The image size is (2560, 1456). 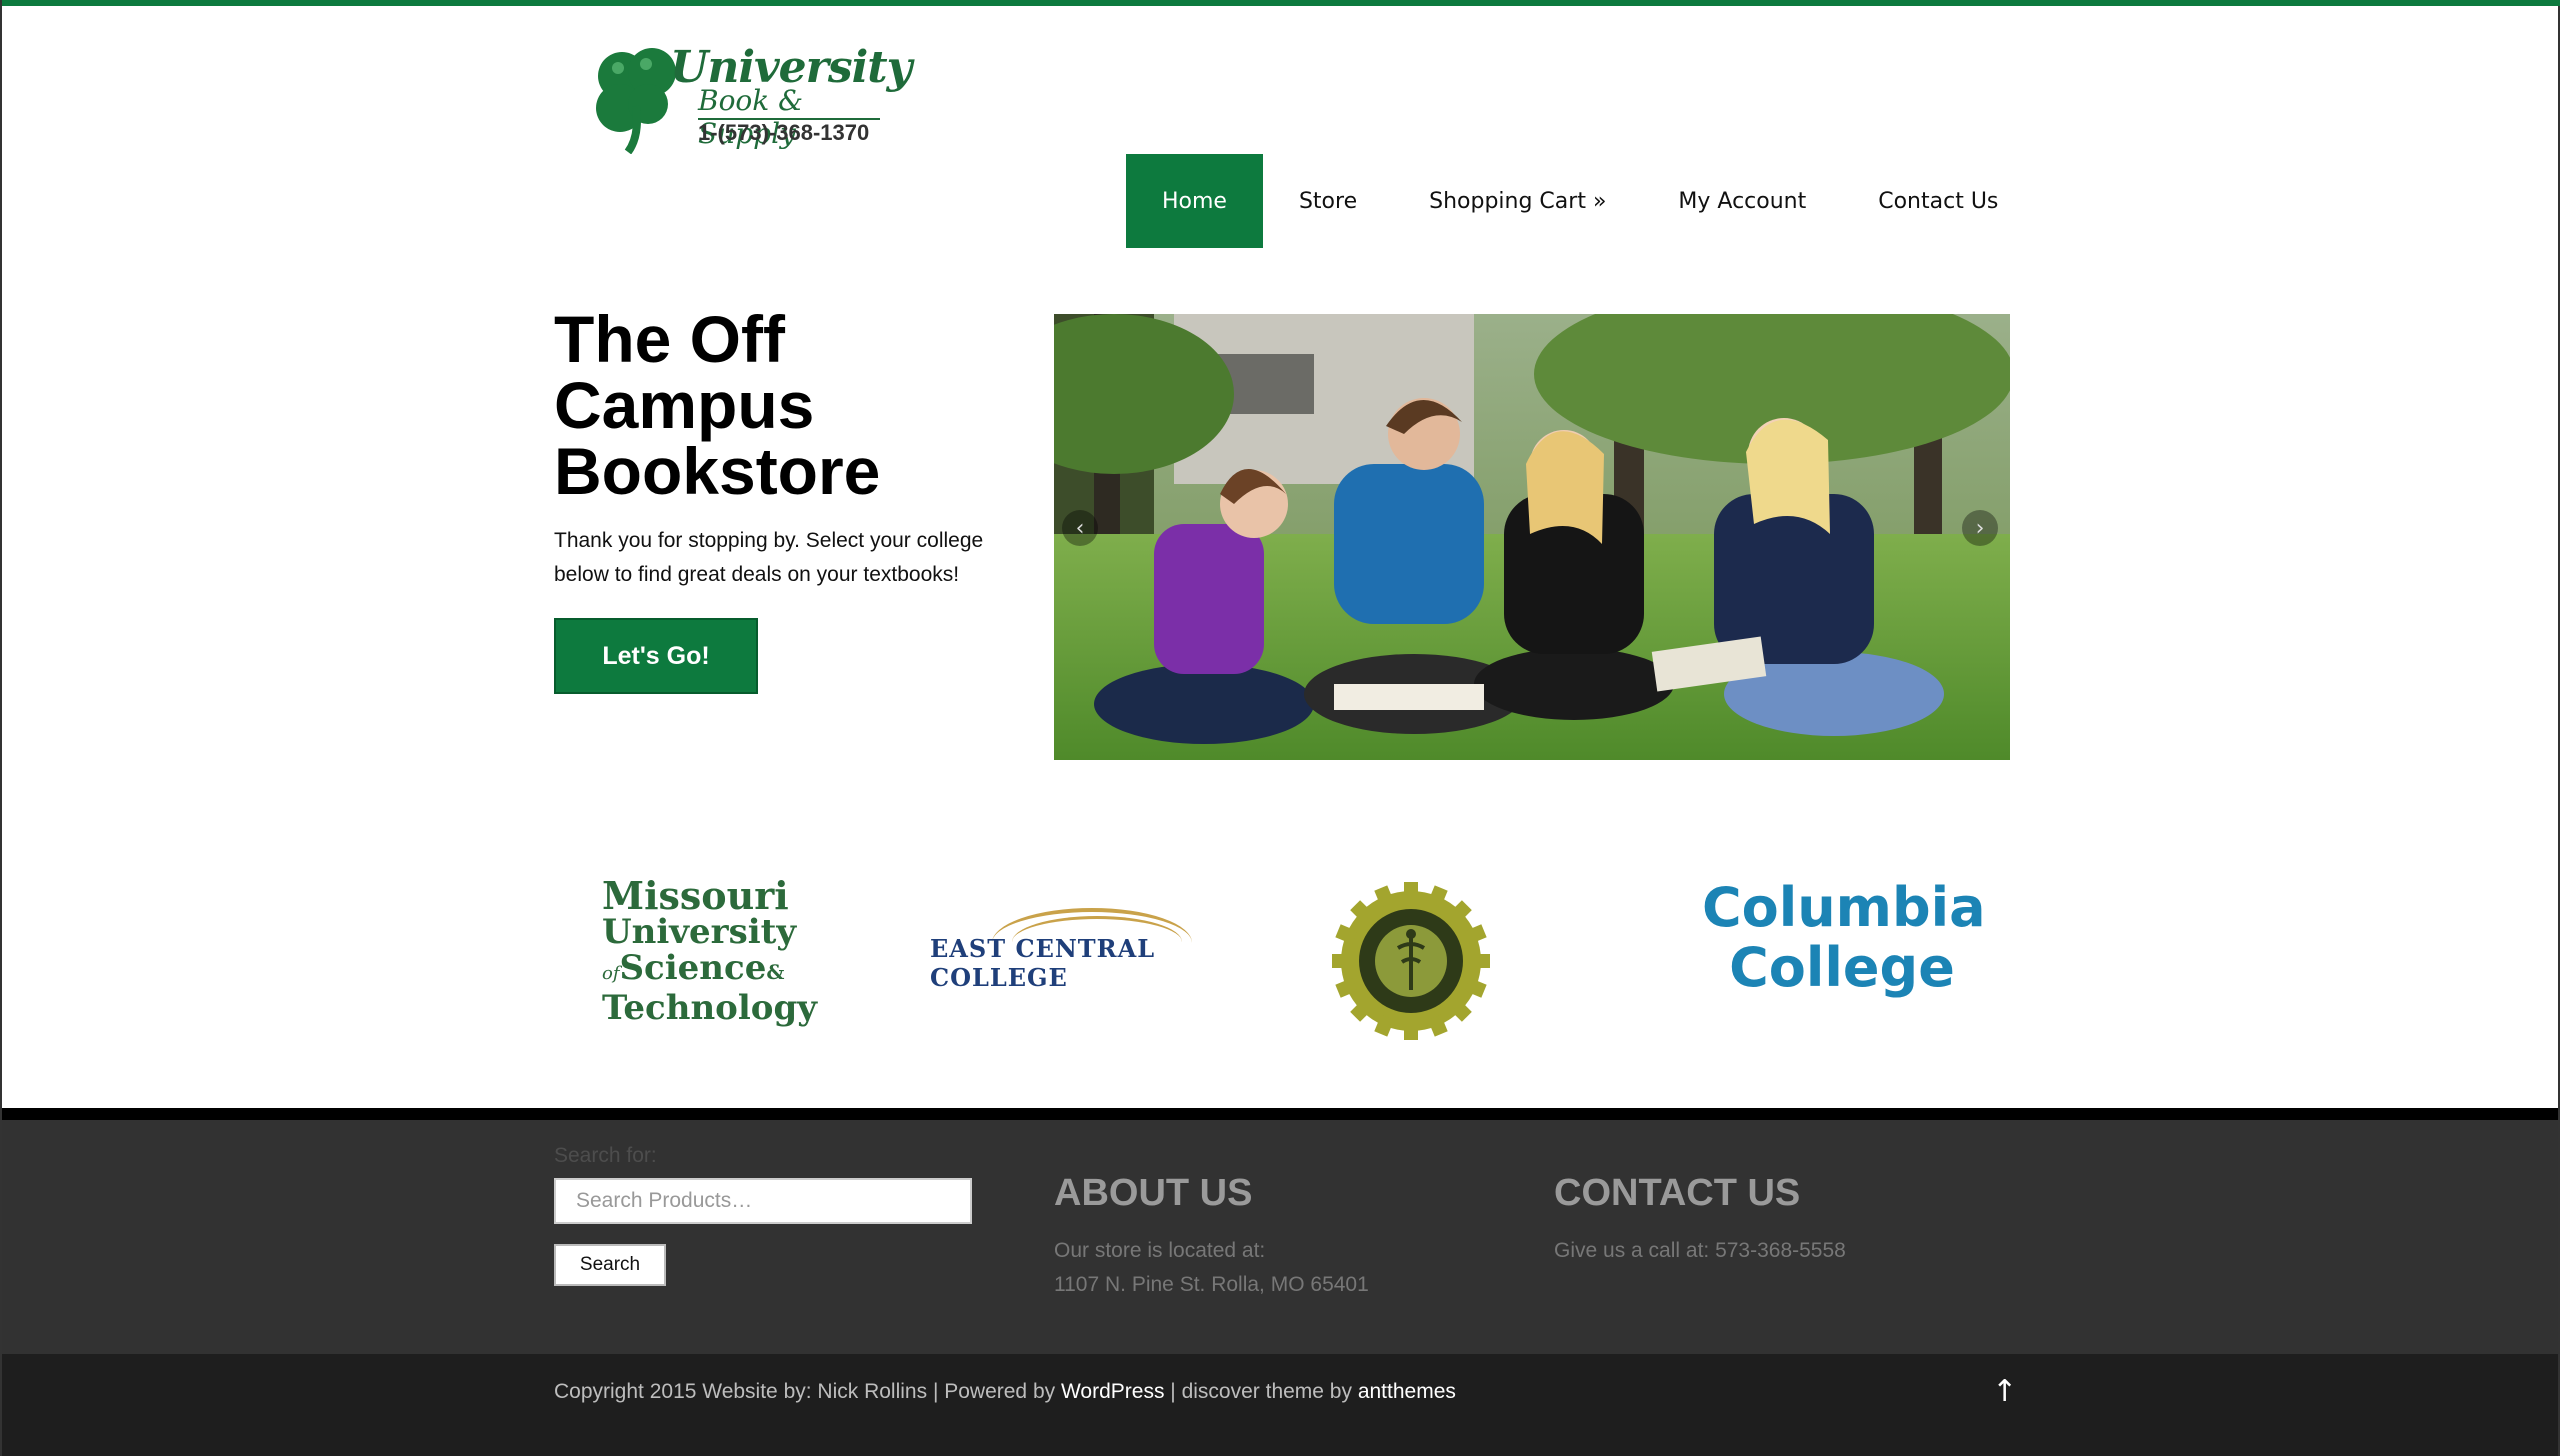 I want to click on mst-of: of, so click(x=611, y=973).